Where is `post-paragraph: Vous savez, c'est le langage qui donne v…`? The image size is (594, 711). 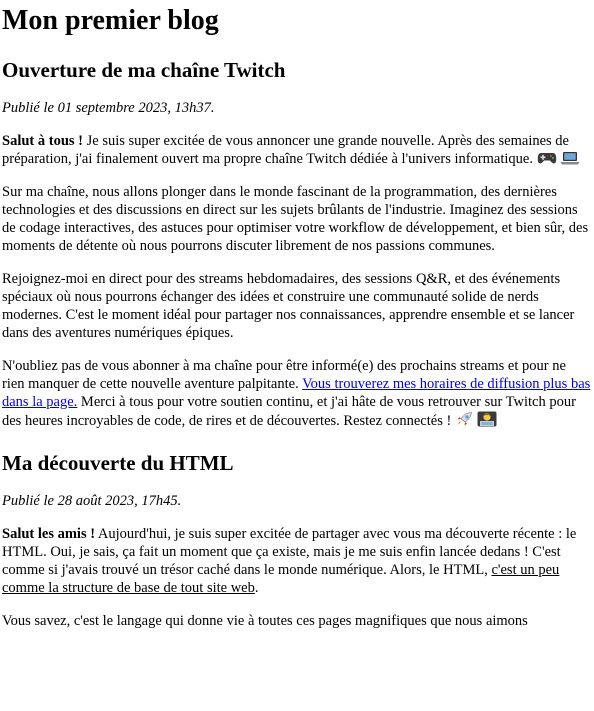 post-paragraph: Vous savez, c'est le langage qui donne v… is located at coordinates (265, 621).